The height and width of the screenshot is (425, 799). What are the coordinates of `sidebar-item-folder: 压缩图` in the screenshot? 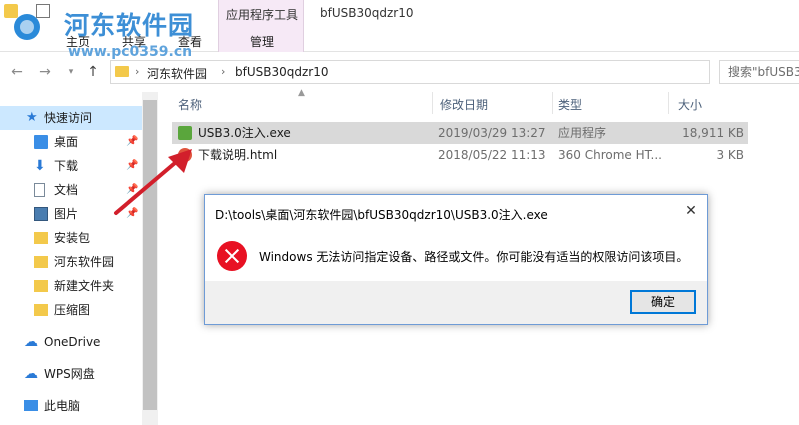 It's located at (71, 310).